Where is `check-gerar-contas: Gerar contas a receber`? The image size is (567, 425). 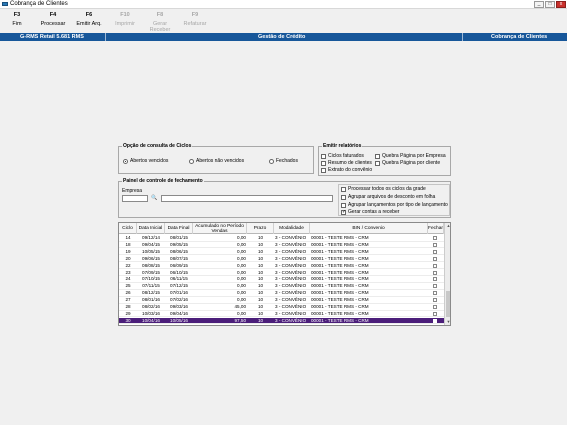 check-gerar-contas: Gerar contas a receber is located at coordinates (370, 212).